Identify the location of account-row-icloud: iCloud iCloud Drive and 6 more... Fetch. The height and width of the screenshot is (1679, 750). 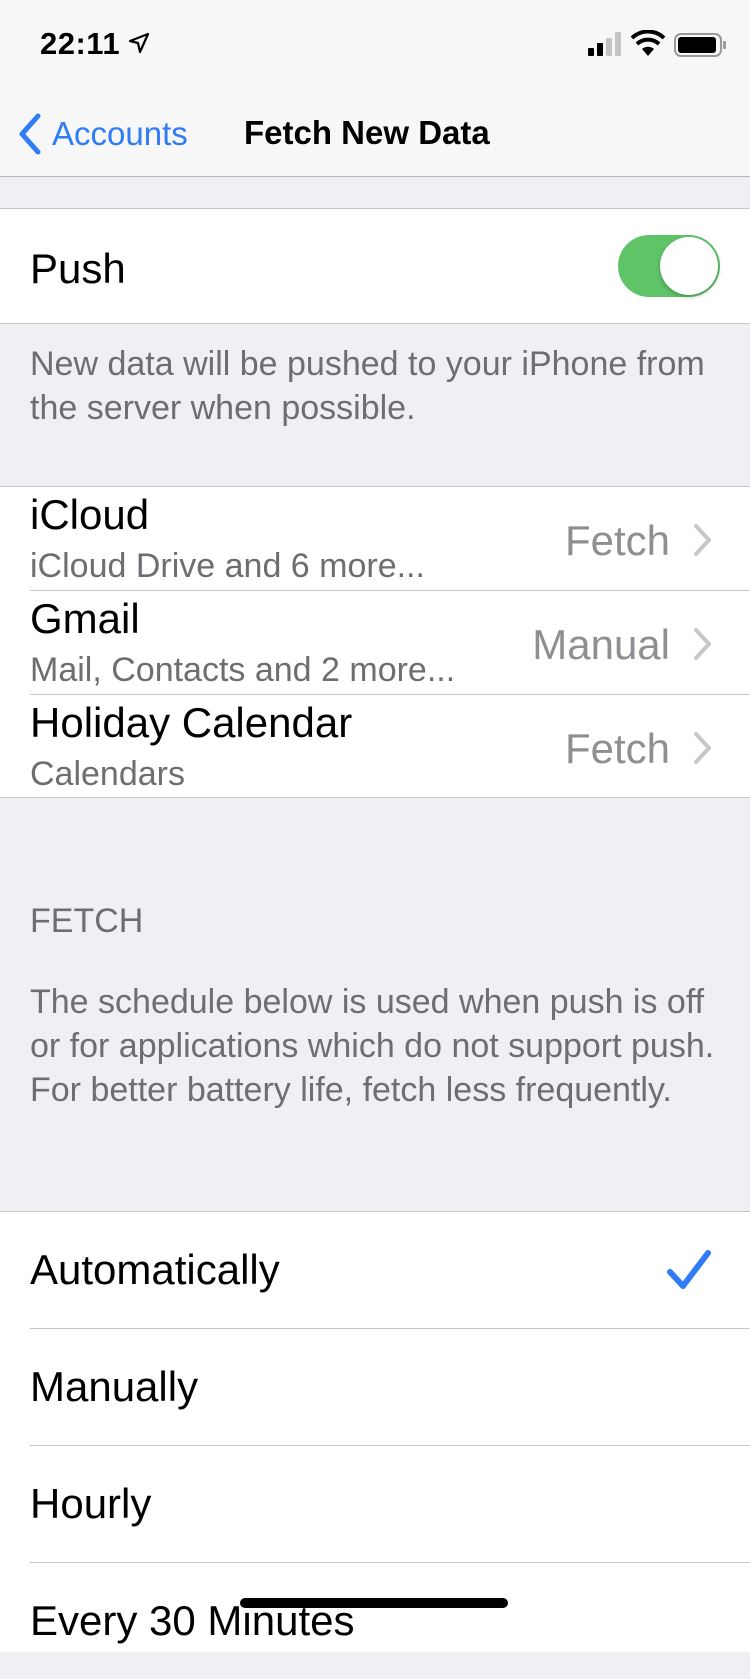
(375, 538).